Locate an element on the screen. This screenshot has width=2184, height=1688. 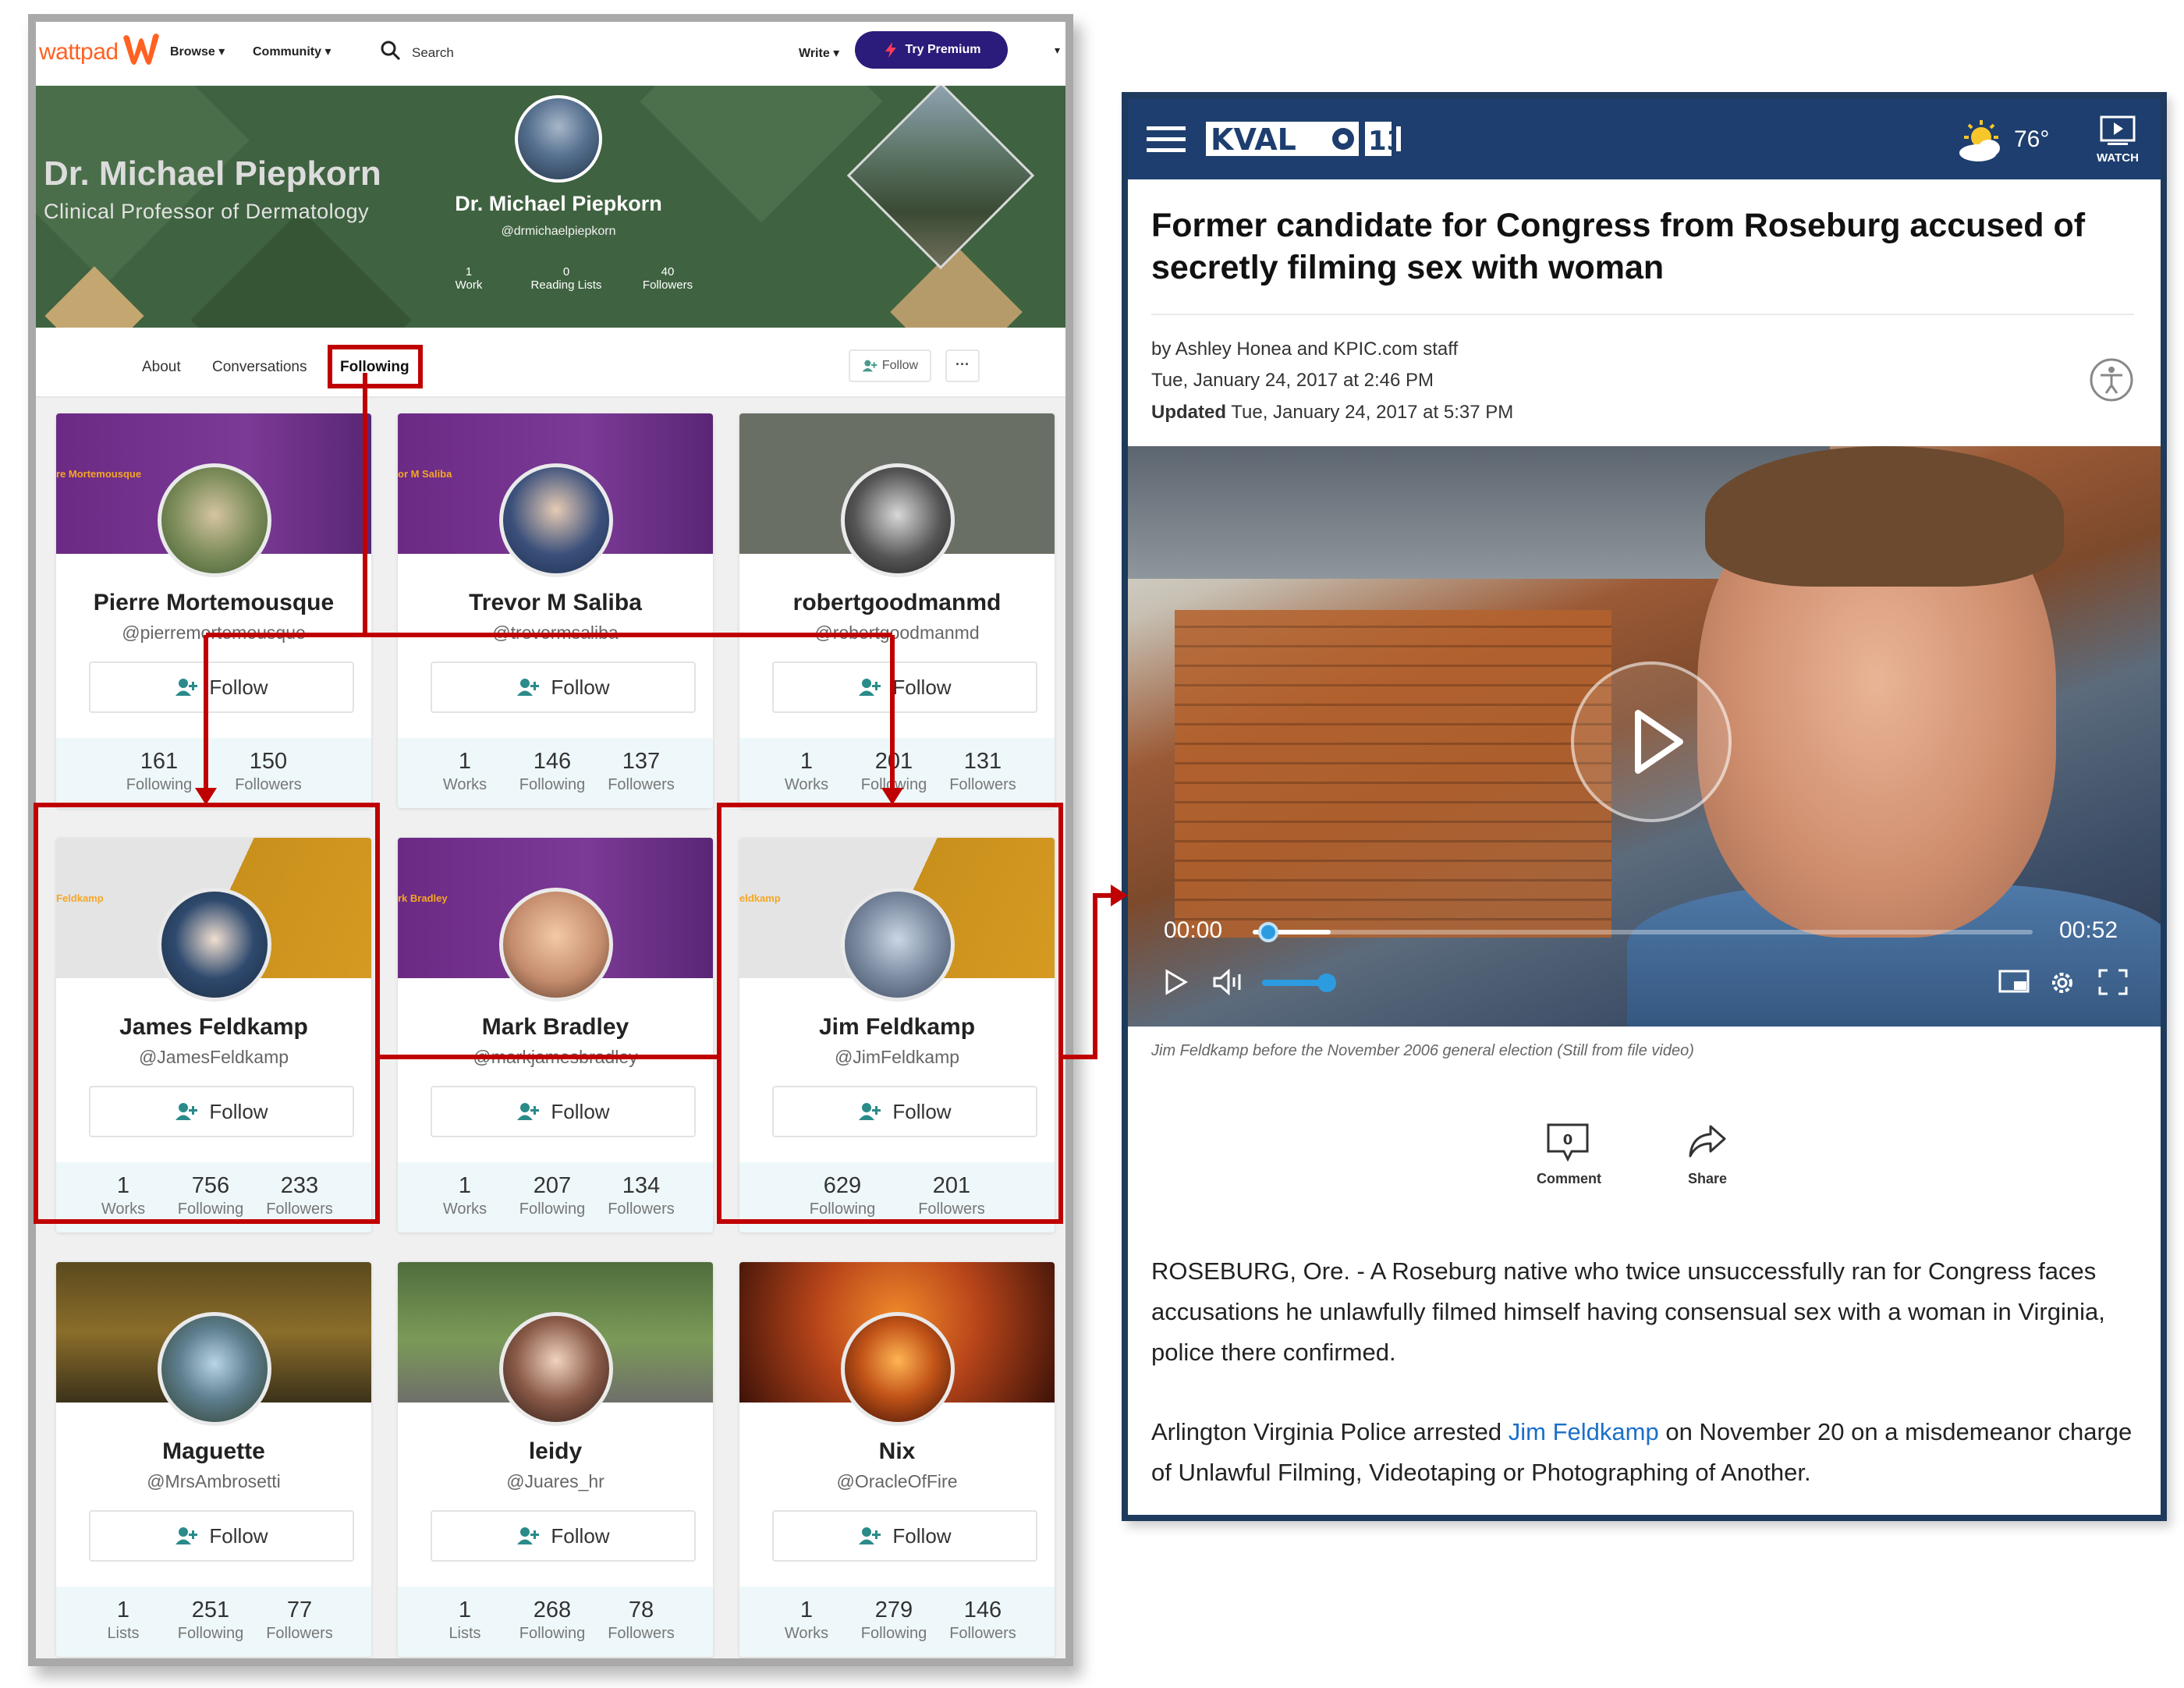
try-premium-button: Try Premium is located at coordinates (932, 50).